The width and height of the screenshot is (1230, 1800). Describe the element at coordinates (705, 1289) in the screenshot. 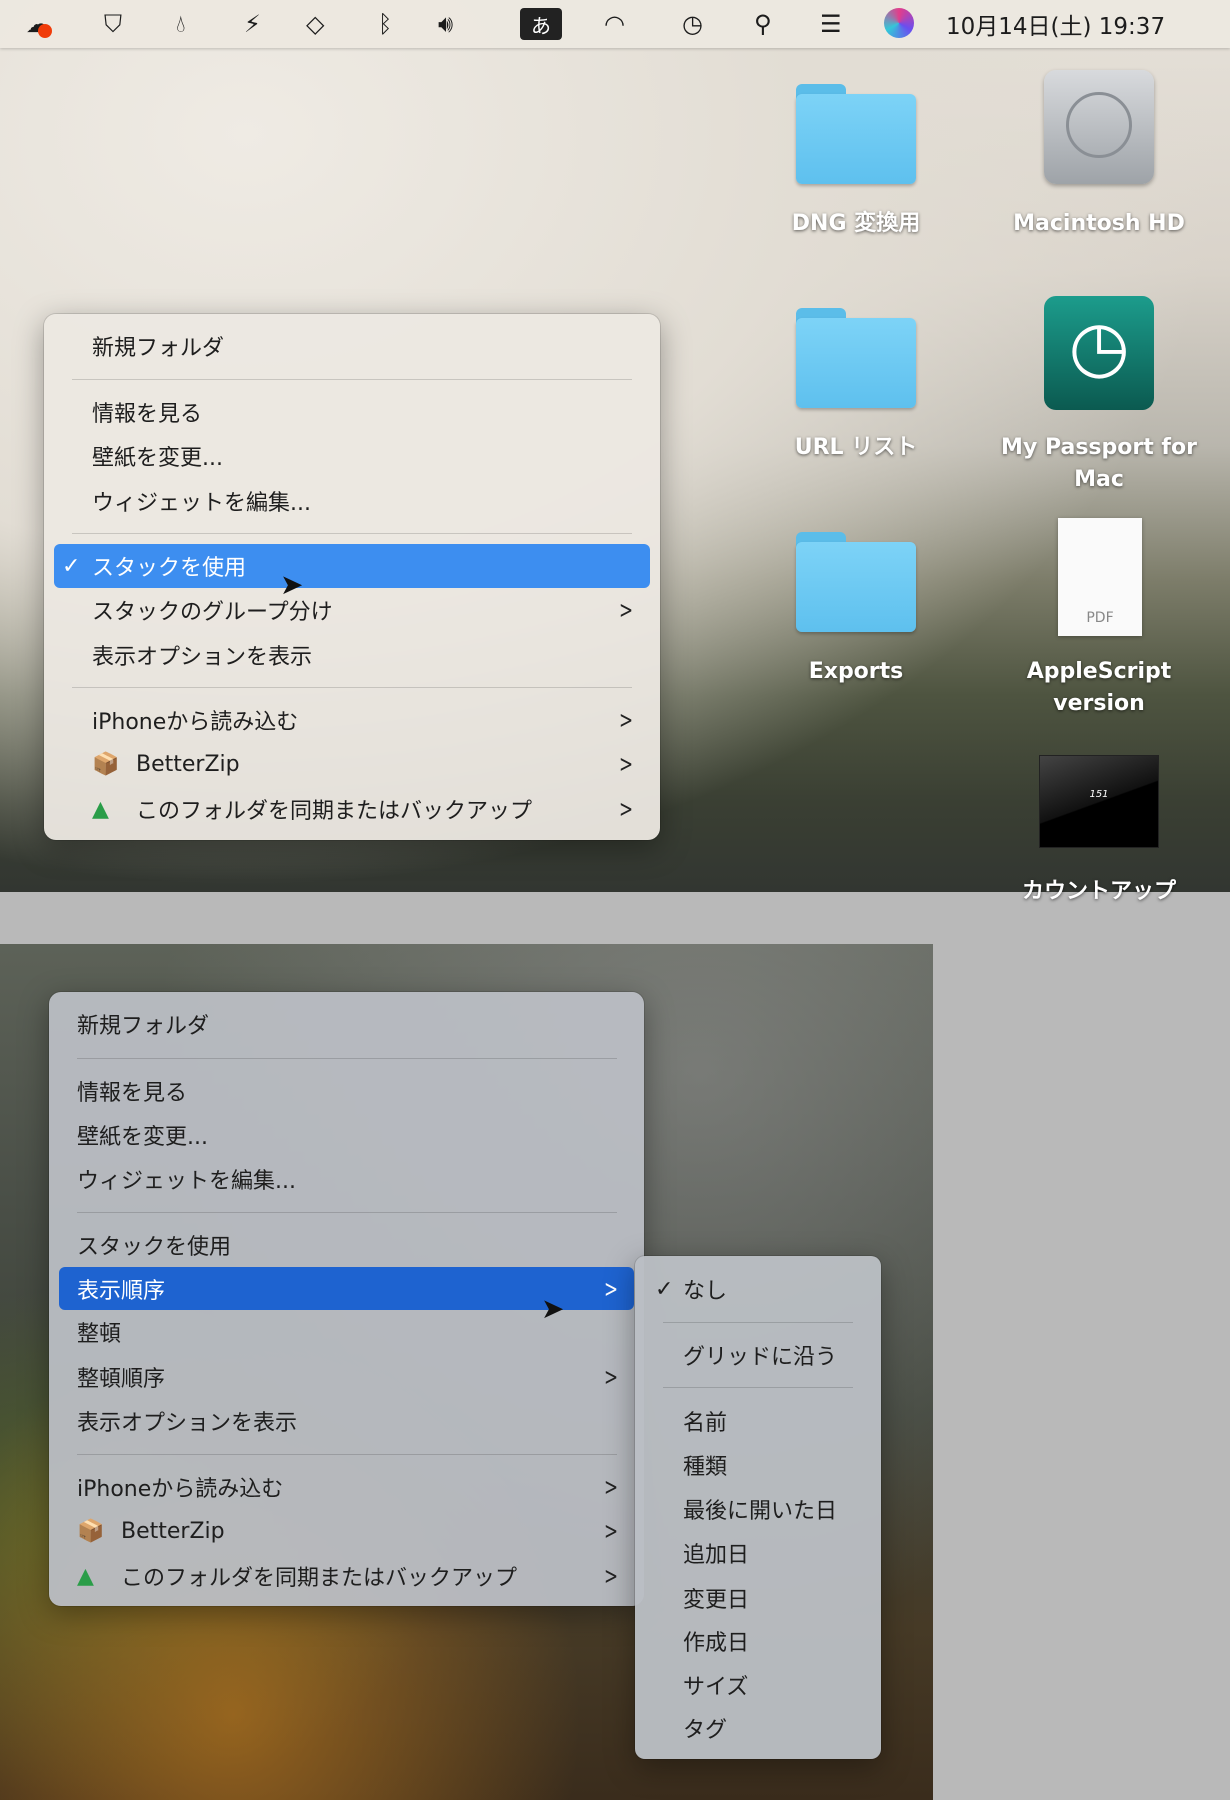

I see `submenu-item-none: なし` at that location.